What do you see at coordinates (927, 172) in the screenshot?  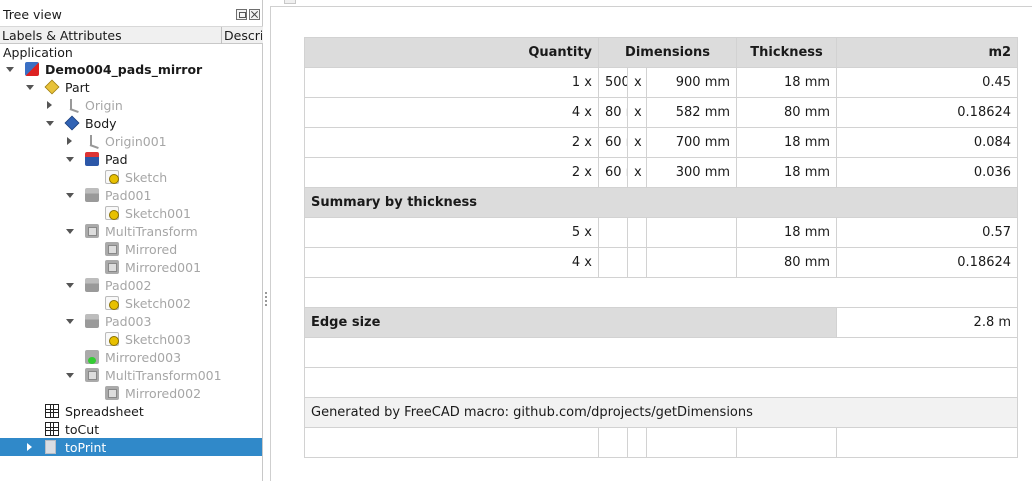 I see `area-cell: 0.036` at bounding box center [927, 172].